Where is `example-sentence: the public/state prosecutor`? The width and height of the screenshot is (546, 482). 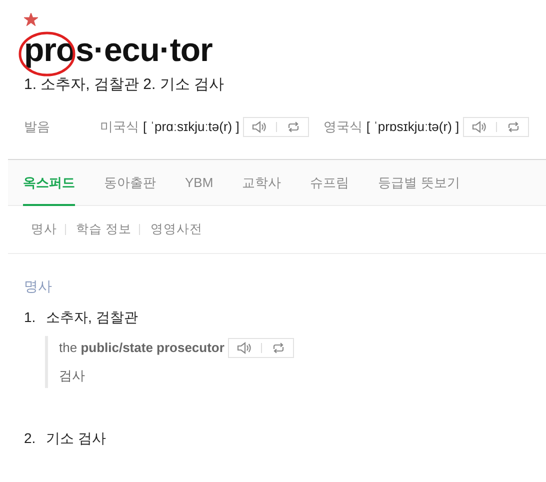
example-sentence: the public/state prosecutor is located at coordinates (141, 348).